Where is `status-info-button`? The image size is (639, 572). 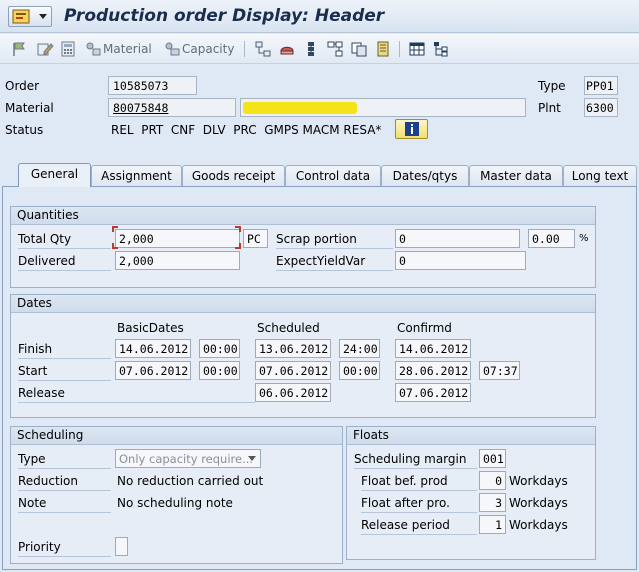 status-info-button is located at coordinates (411, 129).